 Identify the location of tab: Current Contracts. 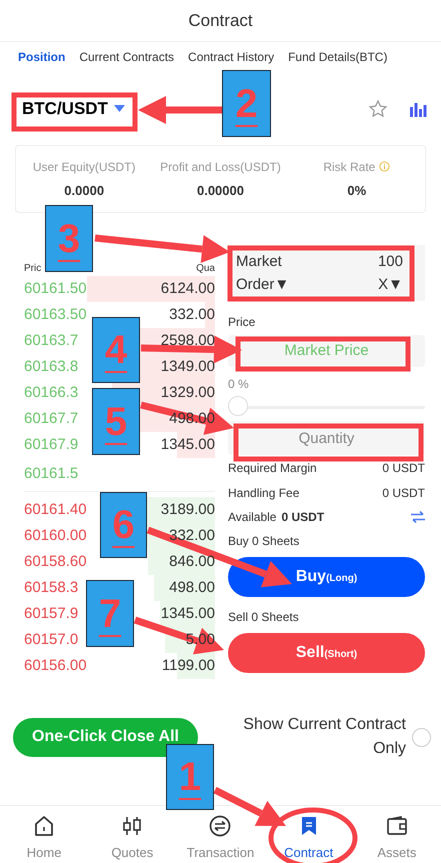
(126, 57).